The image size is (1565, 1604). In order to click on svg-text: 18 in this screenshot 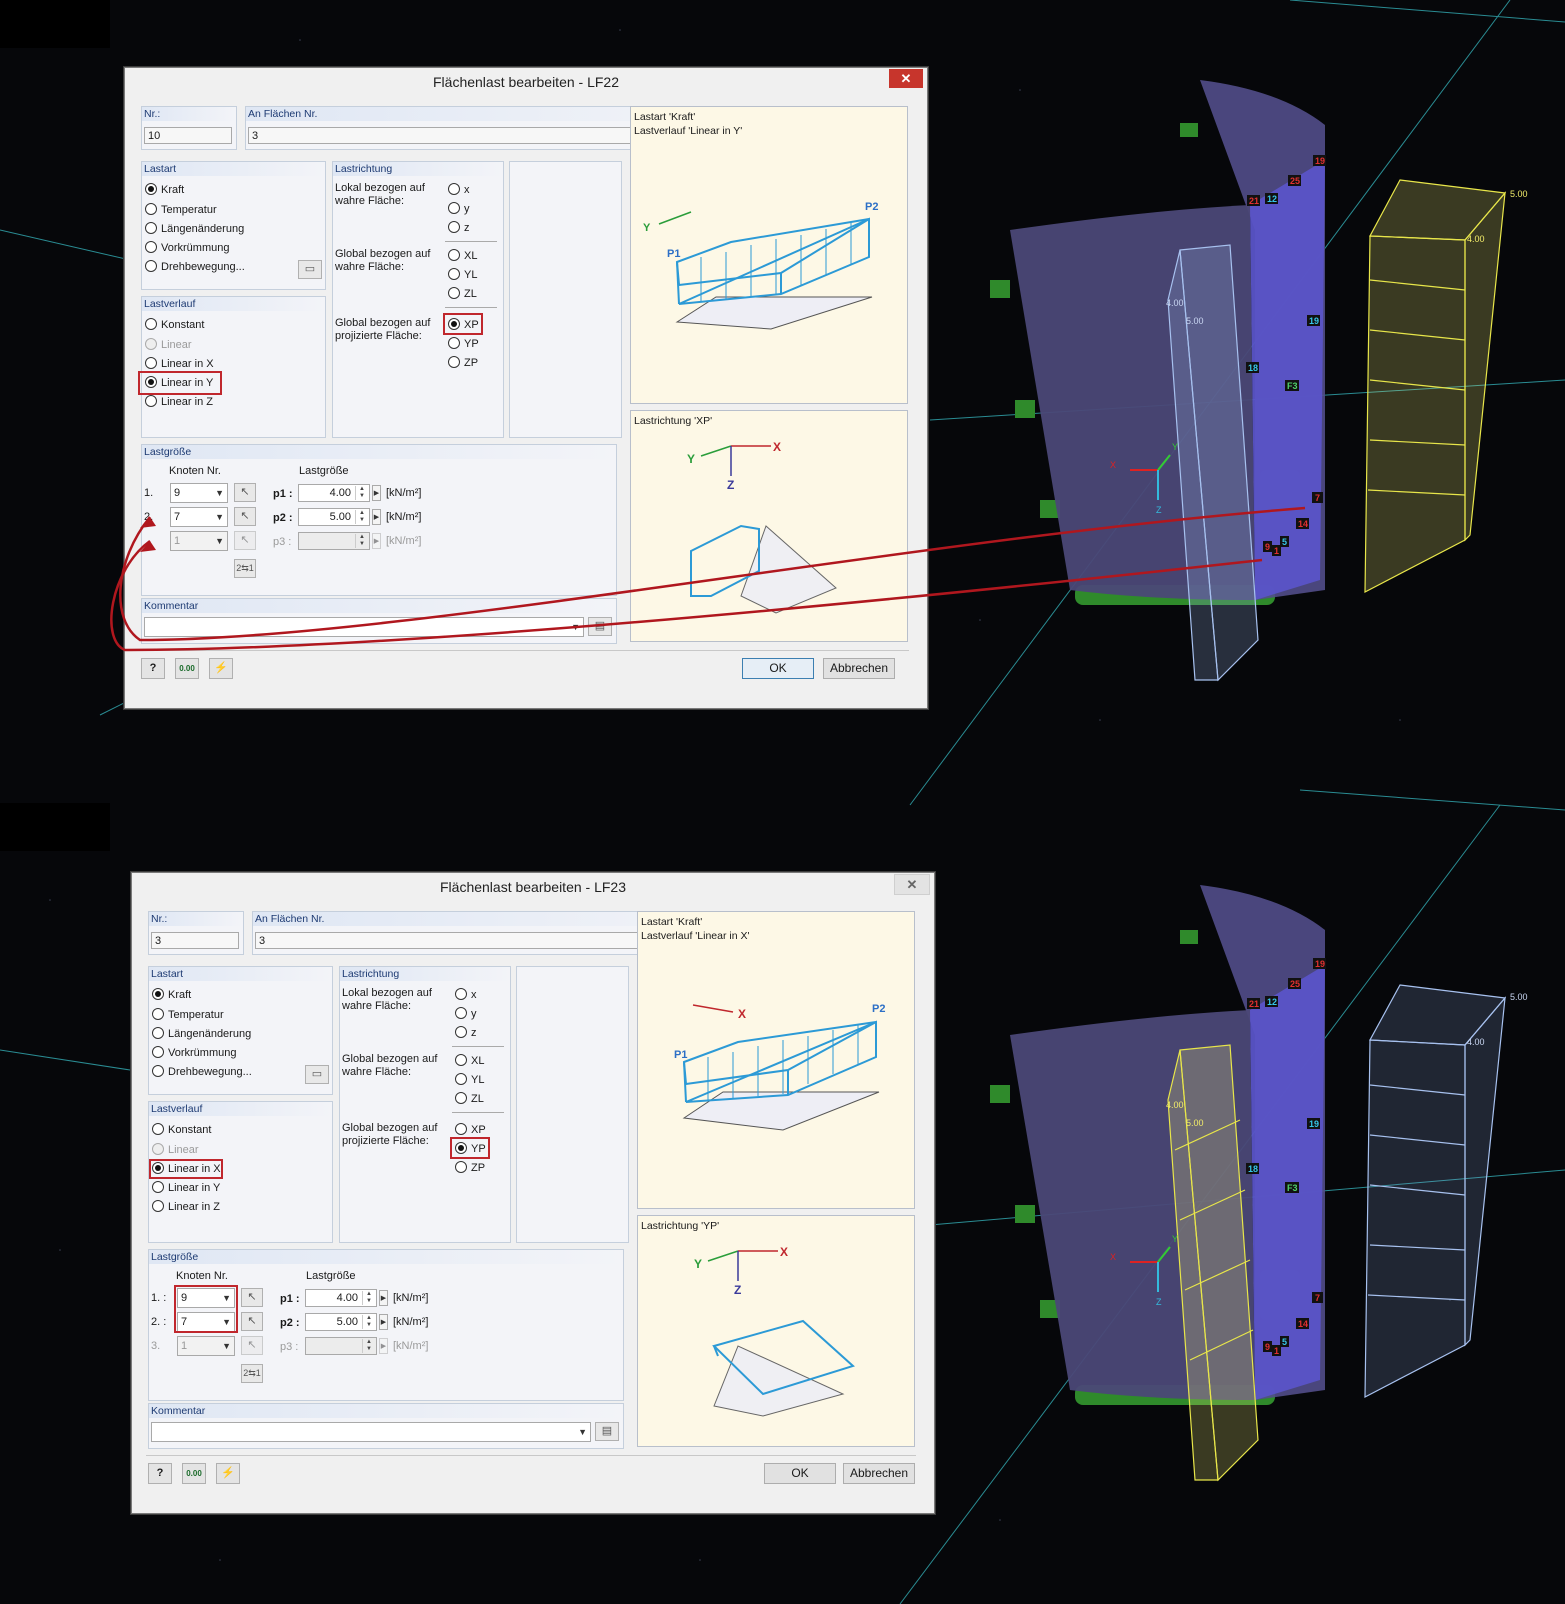, I will do `click(1253, 368)`.